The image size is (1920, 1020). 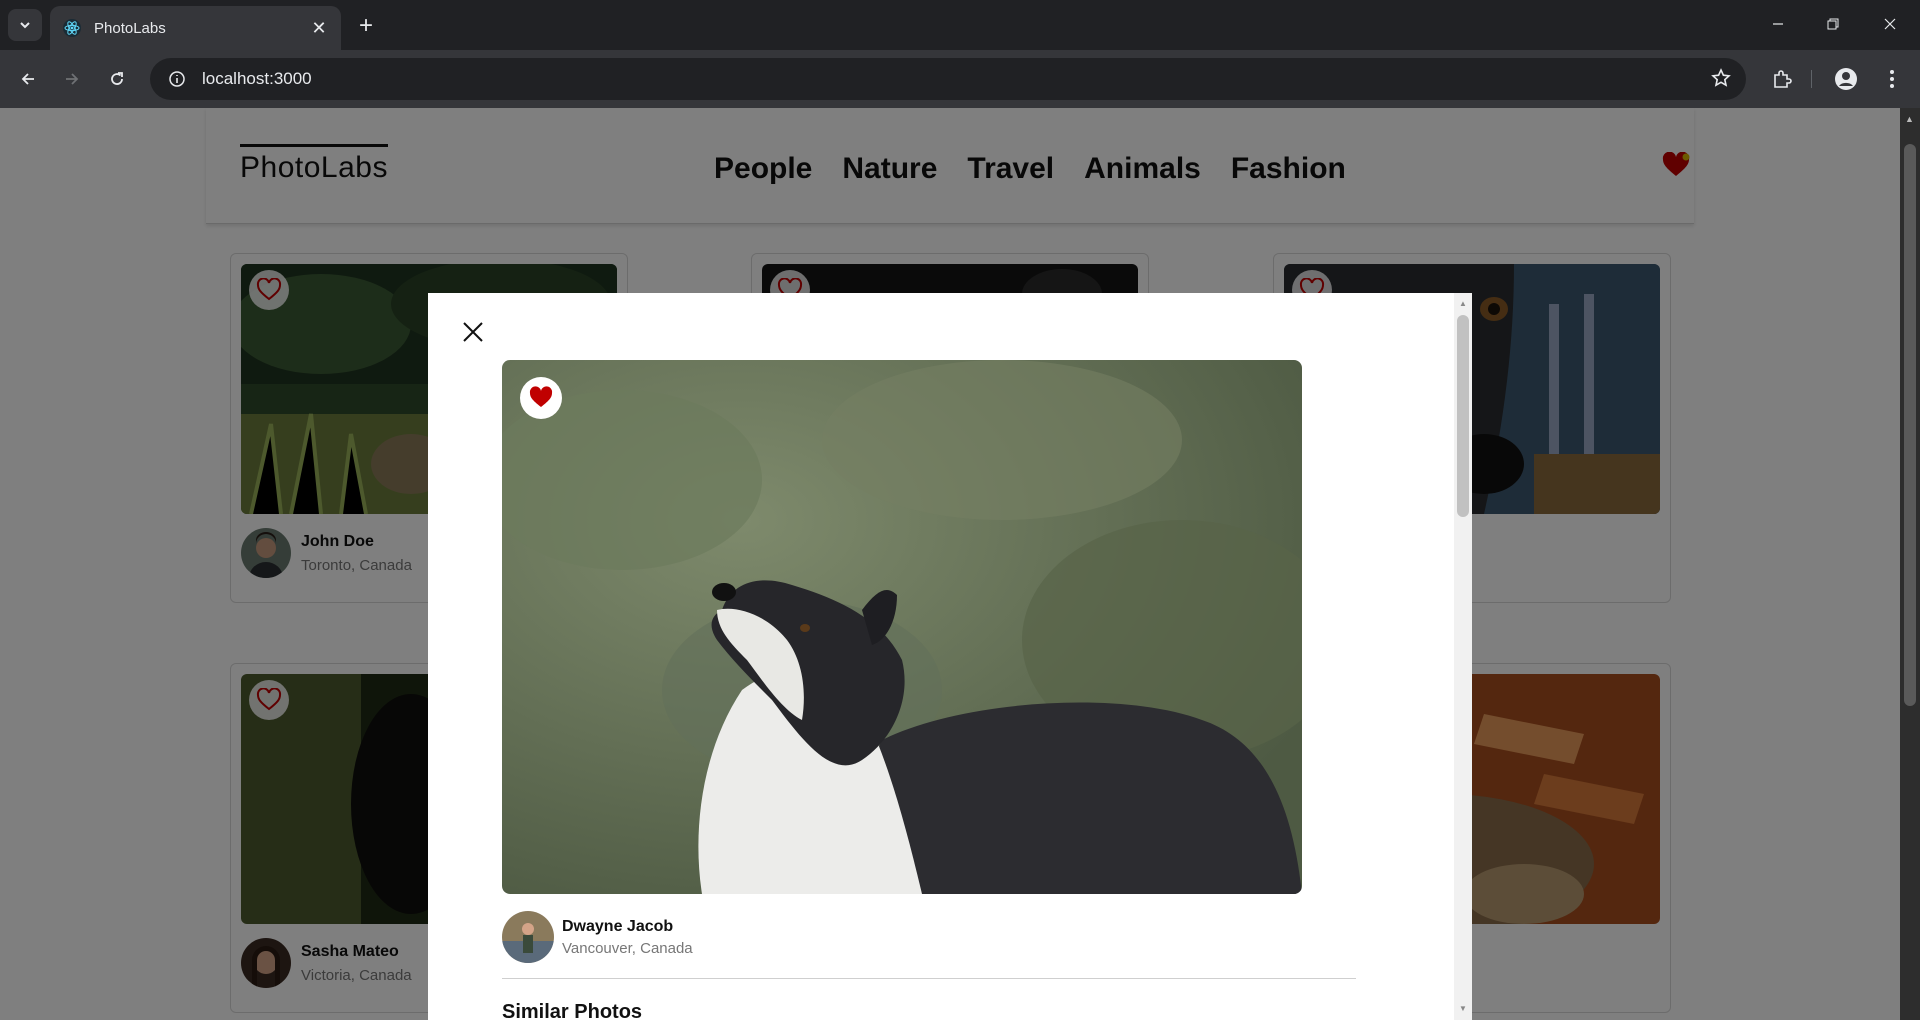 I want to click on modal-photo-user: Dwayne Jacob Vancouver, Canada, so click(x=597, y=937).